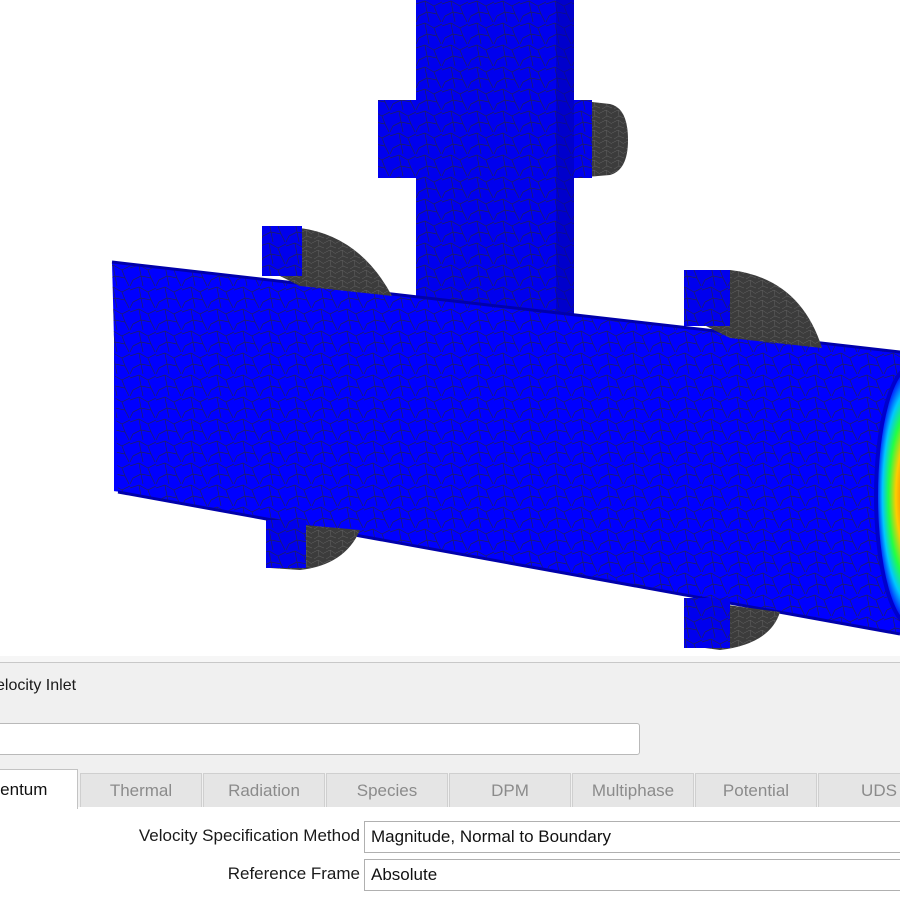  Describe the element at coordinates (633, 790) in the screenshot. I see `tab-multiphase: Multiphase` at that location.